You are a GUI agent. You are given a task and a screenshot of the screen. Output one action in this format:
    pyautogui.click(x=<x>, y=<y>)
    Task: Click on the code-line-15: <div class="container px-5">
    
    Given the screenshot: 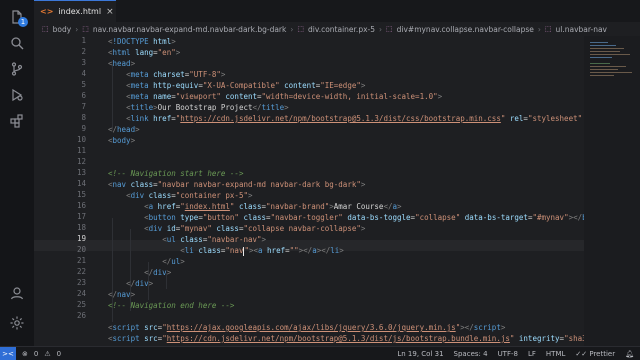 What is the action you would take?
    pyautogui.click(x=189, y=195)
    